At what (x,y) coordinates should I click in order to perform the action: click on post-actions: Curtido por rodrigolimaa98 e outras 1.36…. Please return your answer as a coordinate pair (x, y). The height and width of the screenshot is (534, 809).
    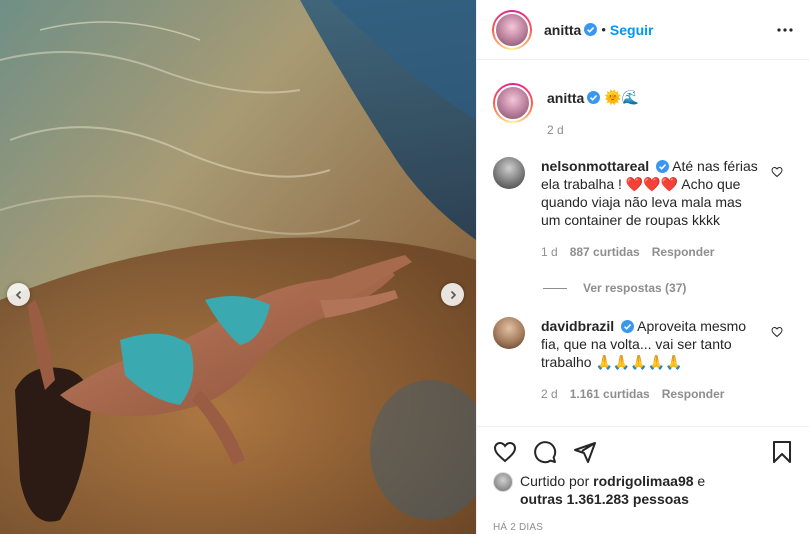
    Looking at the image, I should click on (643, 479).